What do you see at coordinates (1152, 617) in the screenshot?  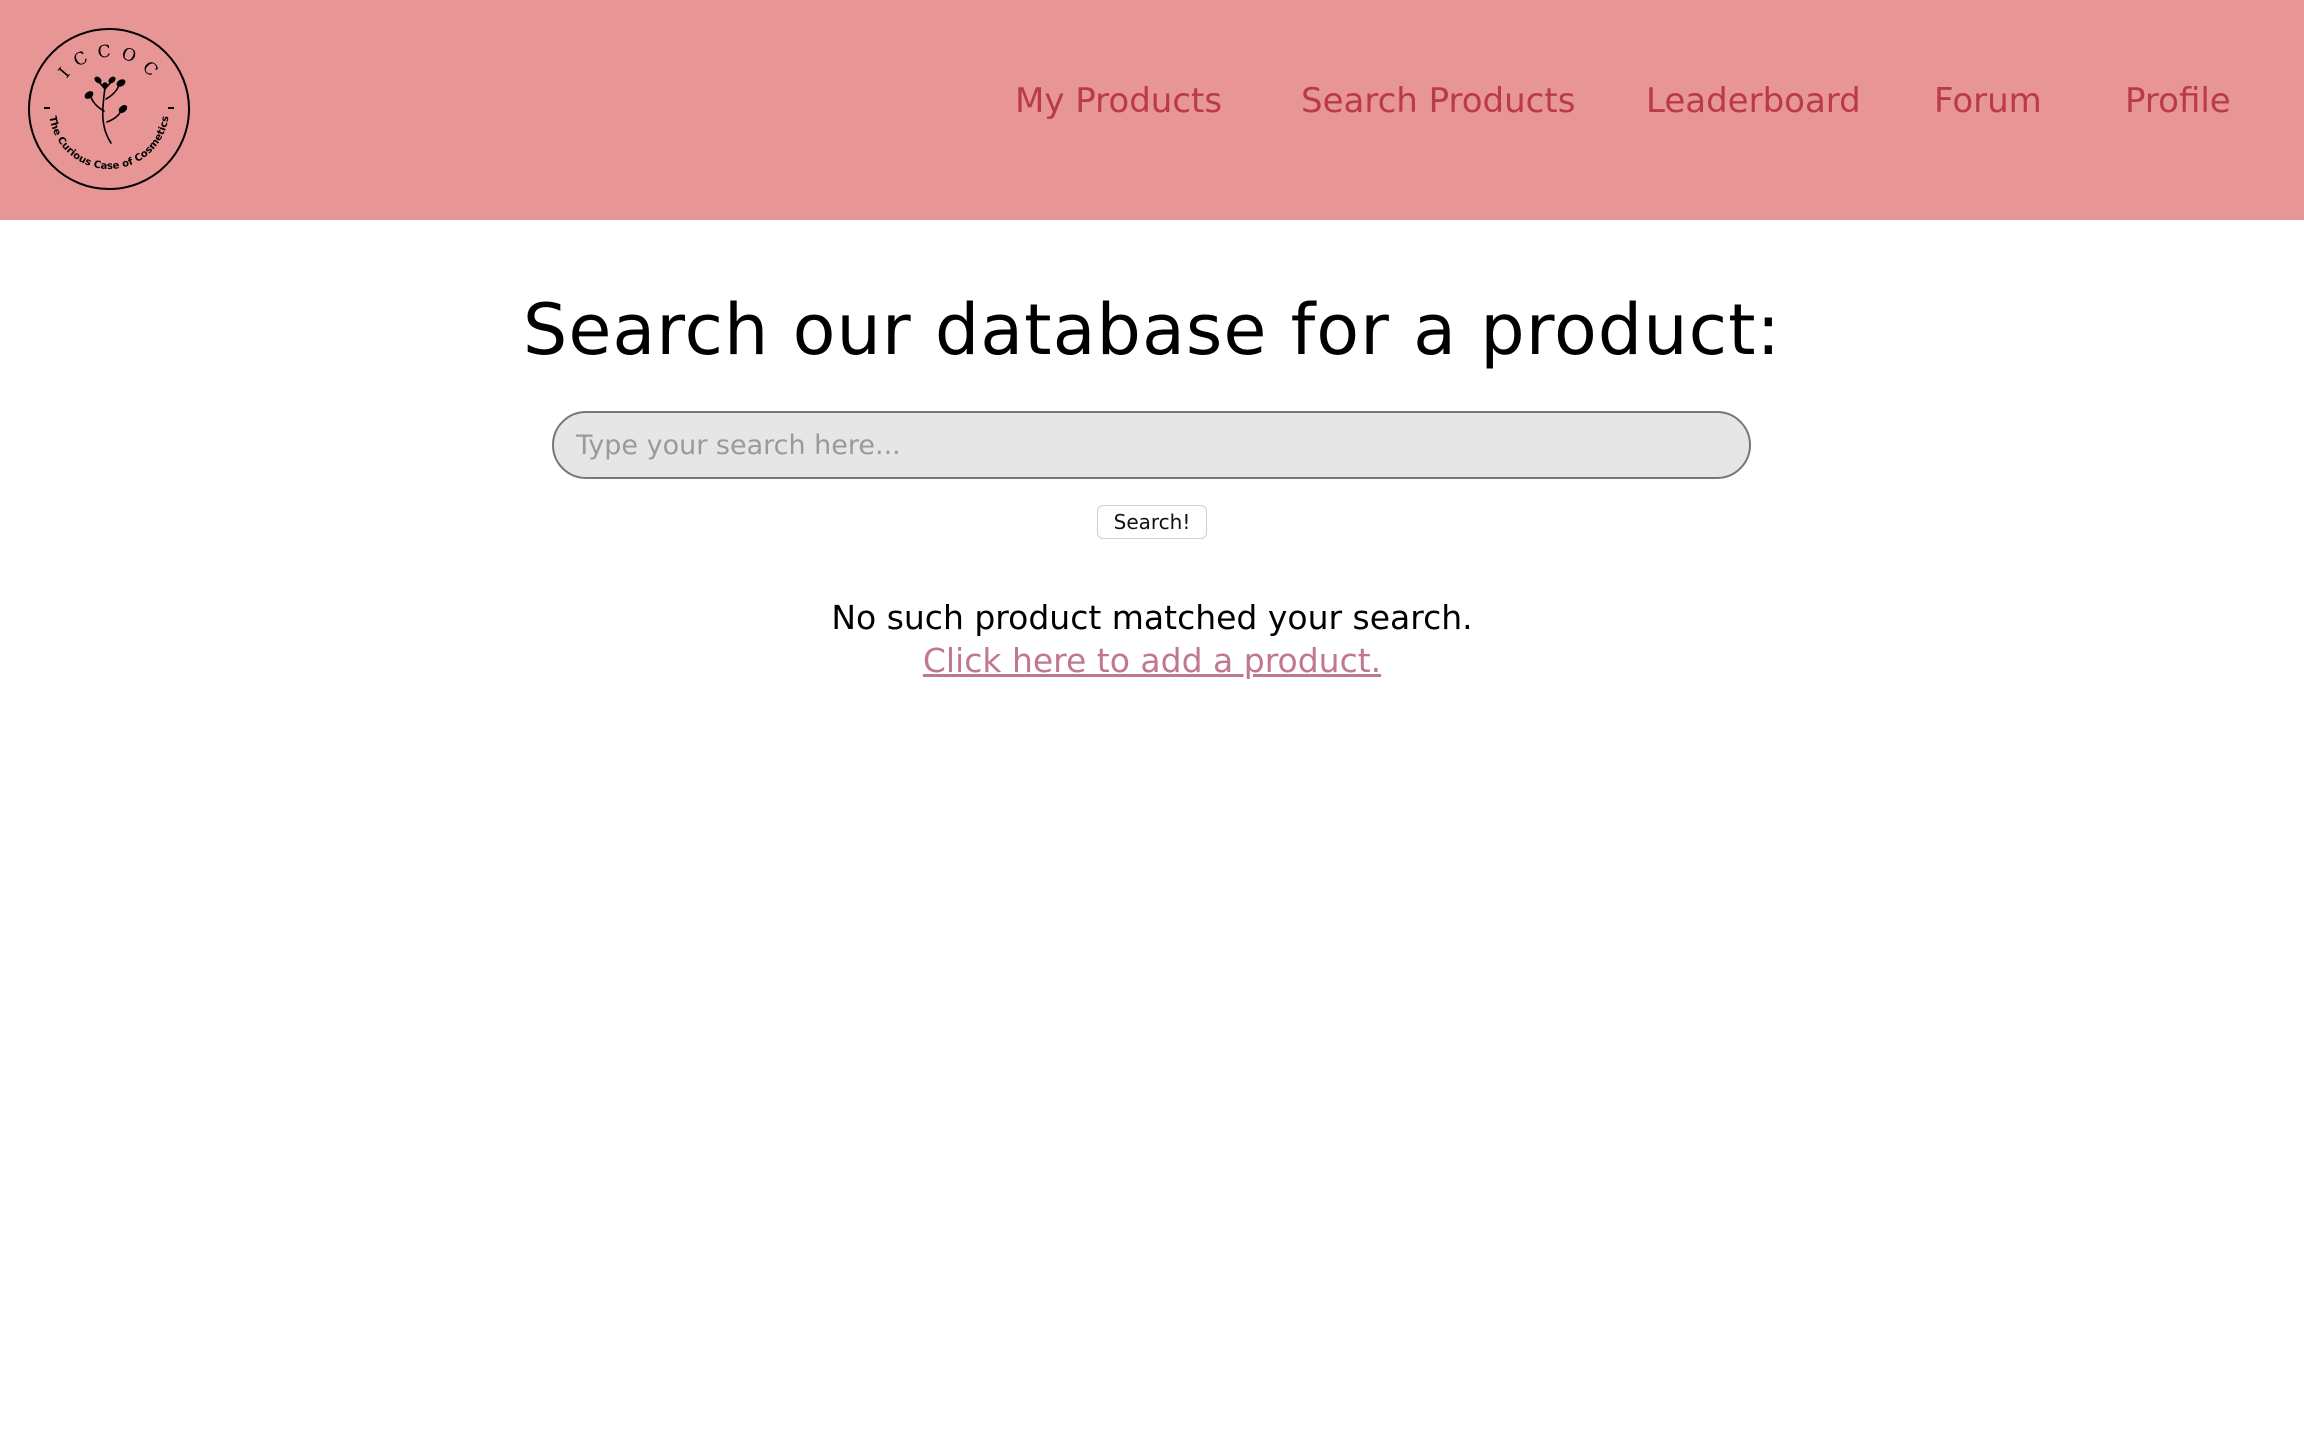 I see `no-results-message: No such product matched your search.` at bounding box center [1152, 617].